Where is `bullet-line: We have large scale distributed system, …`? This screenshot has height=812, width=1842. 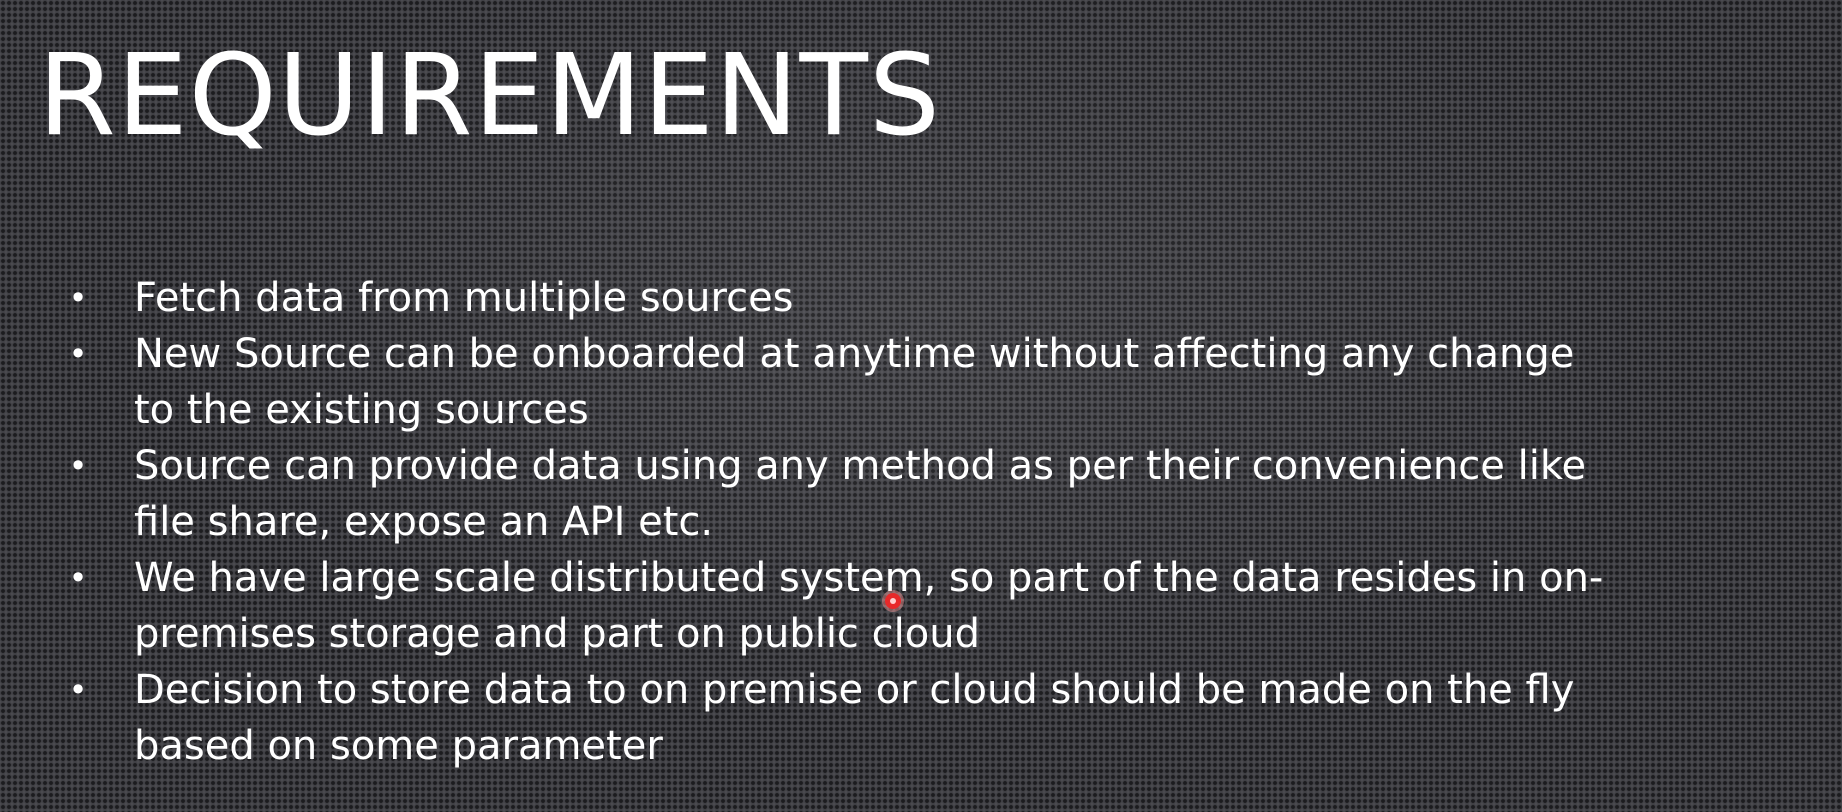
bullet-line: We have large scale distributed system, … is located at coordinates (869, 578).